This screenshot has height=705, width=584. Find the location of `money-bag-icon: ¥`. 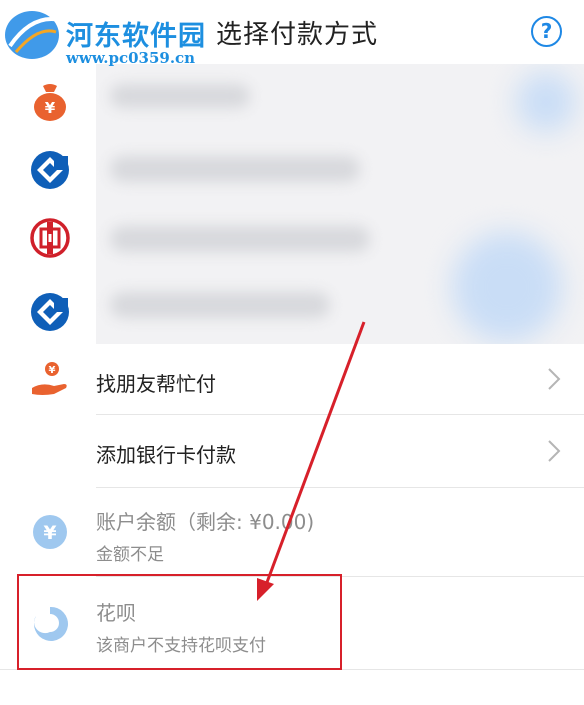

money-bag-icon: ¥ is located at coordinates (50, 102).